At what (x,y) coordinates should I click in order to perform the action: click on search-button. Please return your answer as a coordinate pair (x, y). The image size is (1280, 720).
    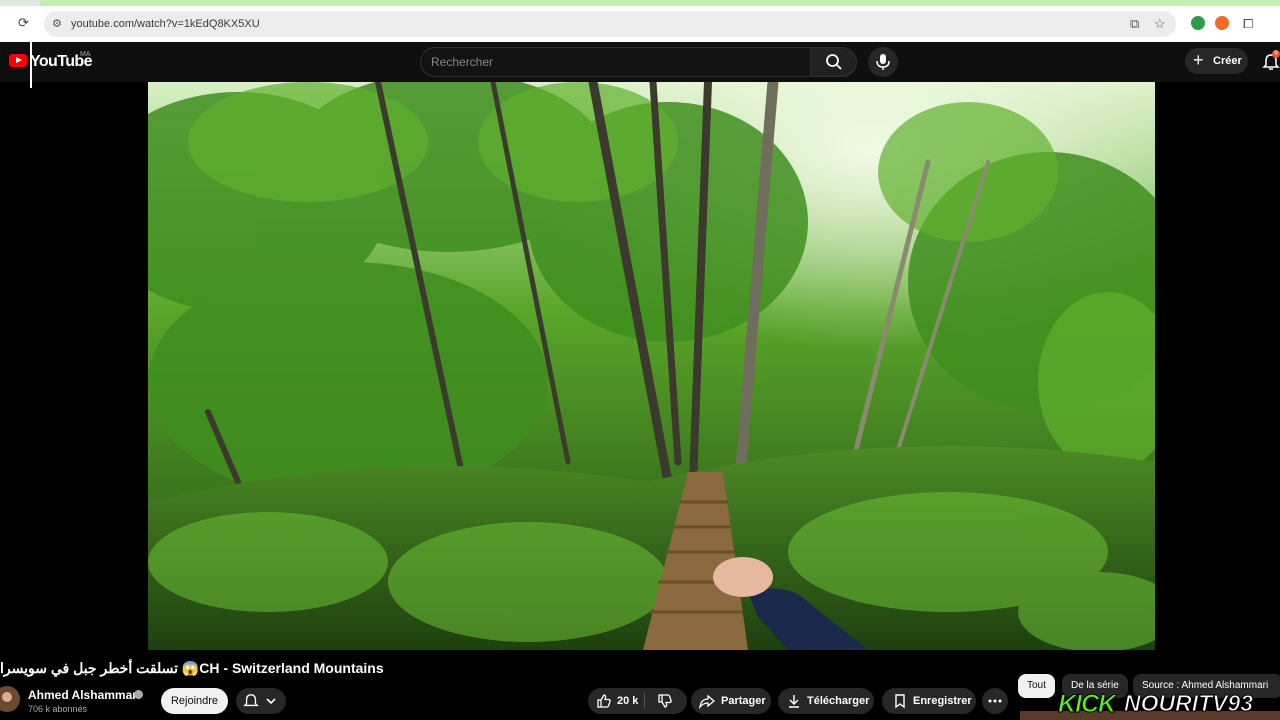
    Looking at the image, I should click on (833, 62).